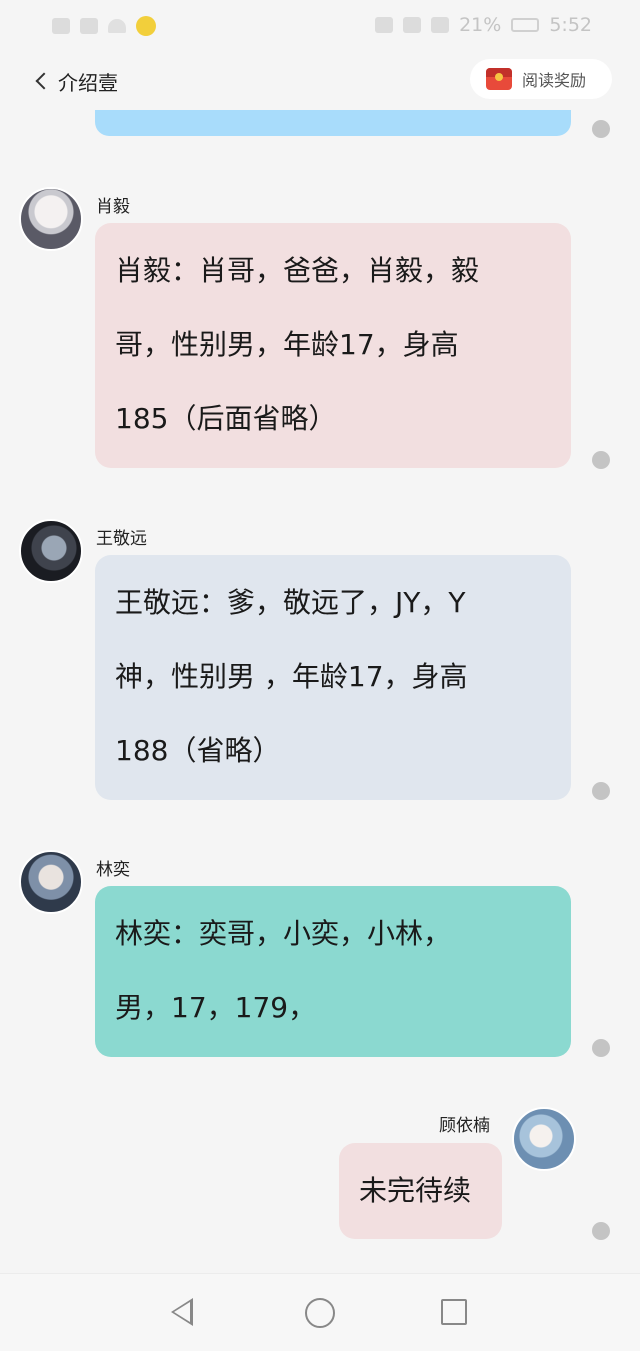 The width and height of the screenshot is (640, 1351). Describe the element at coordinates (88, 82) in the screenshot. I see `page-title: 介绍壹` at that location.